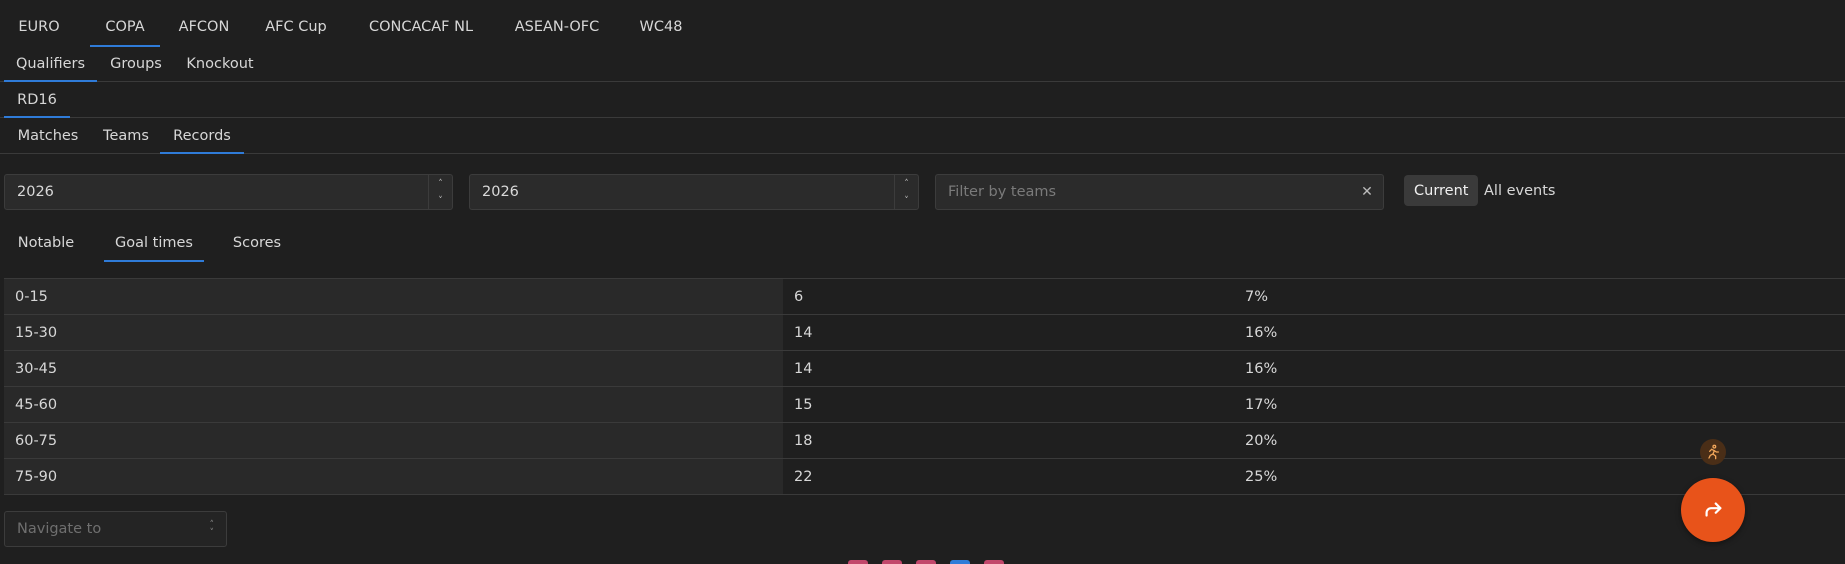  What do you see at coordinates (421, 27) in the screenshot?
I see `tab-concacaf-nl: CONCACAF NL` at bounding box center [421, 27].